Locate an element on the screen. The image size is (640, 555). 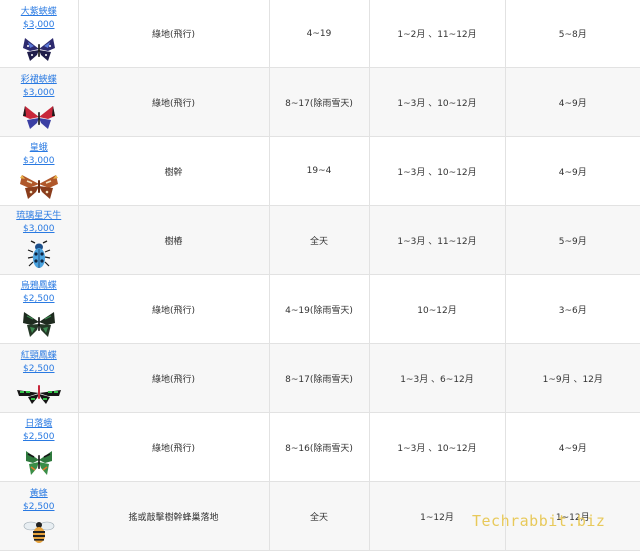
south-months-cell: 3~6月 is located at coordinates (572, 309).